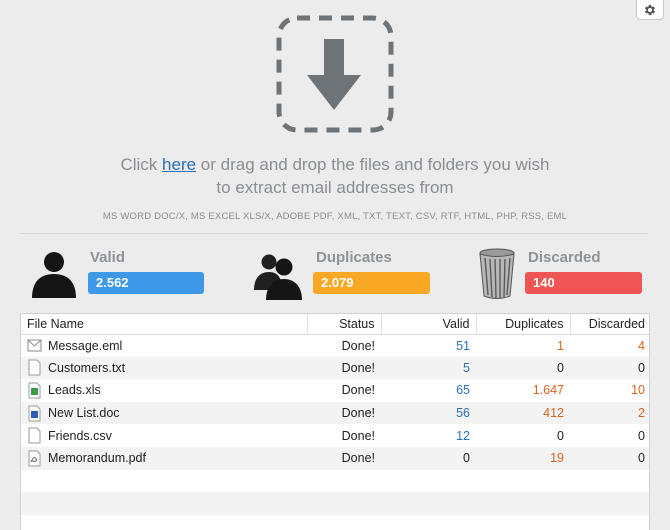 This screenshot has height=530, width=670. What do you see at coordinates (278, 277) in the screenshot?
I see `people-icon` at bounding box center [278, 277].